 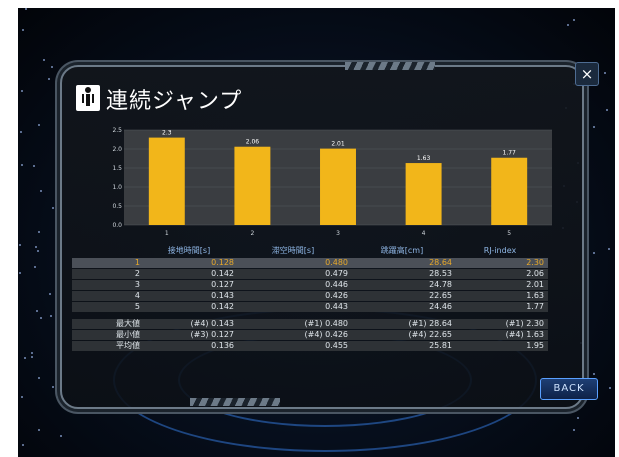 I want to click on table-row: 5 0.142 0.443 24.46 1.77, so click(x=310, y=307).